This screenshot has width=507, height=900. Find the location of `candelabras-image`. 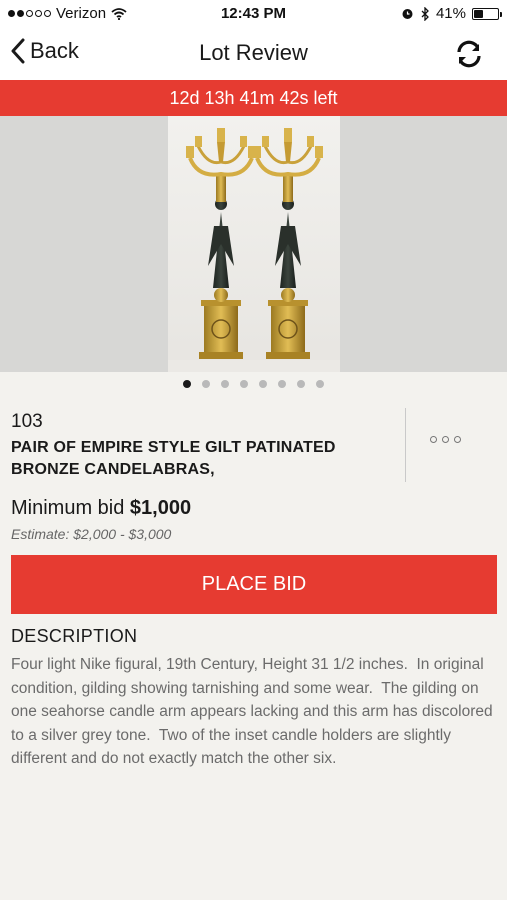

candelabras-image is located at coordinates (254, 250).